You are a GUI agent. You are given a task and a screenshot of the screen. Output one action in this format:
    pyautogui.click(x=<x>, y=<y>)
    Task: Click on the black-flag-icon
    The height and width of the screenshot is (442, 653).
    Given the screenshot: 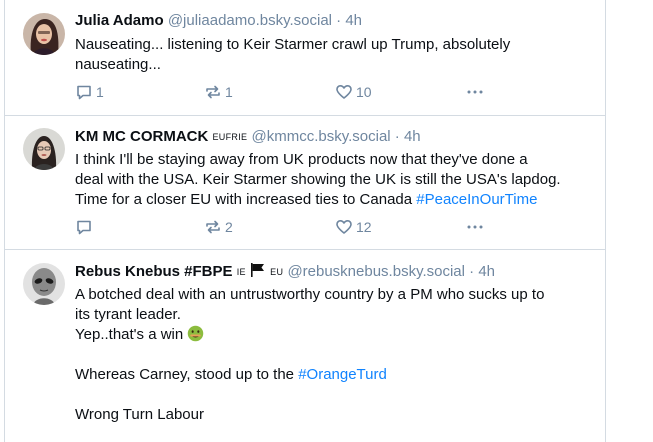 What is the action you would take?
    pyautogui.click(x=257, y=270)
    